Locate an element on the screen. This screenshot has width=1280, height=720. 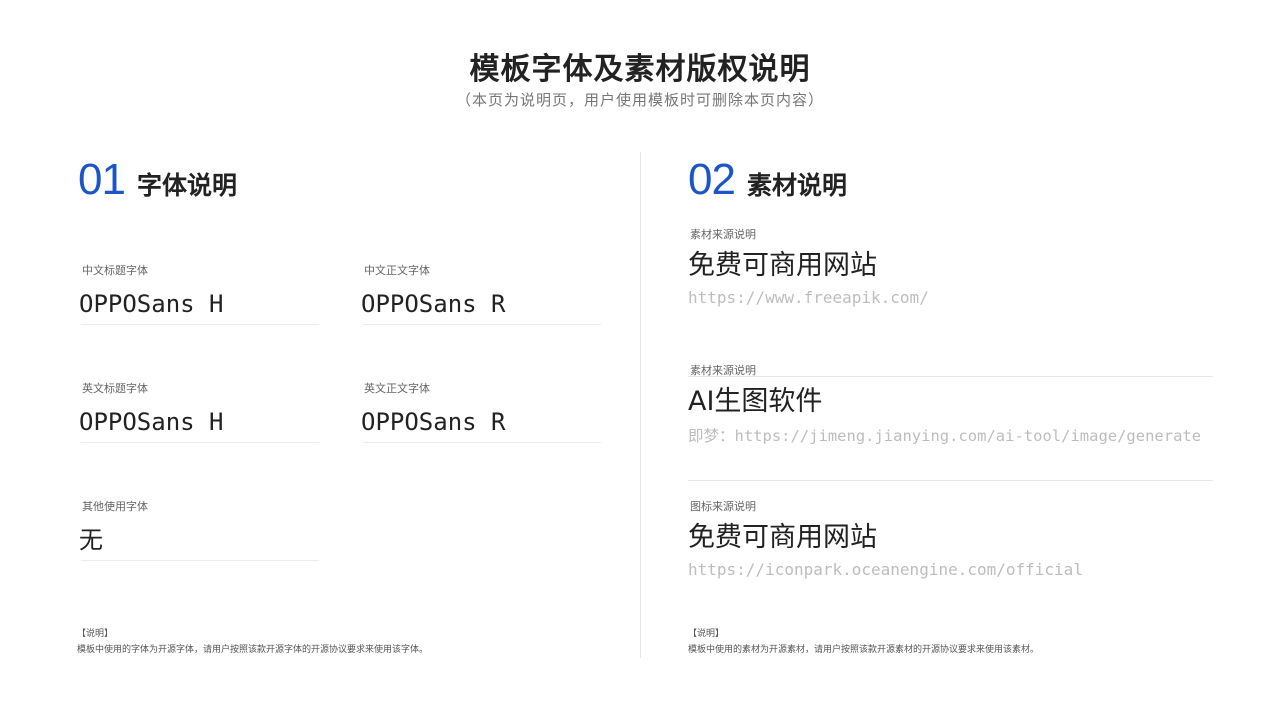
column-divider is located at coordinates (640, 405).